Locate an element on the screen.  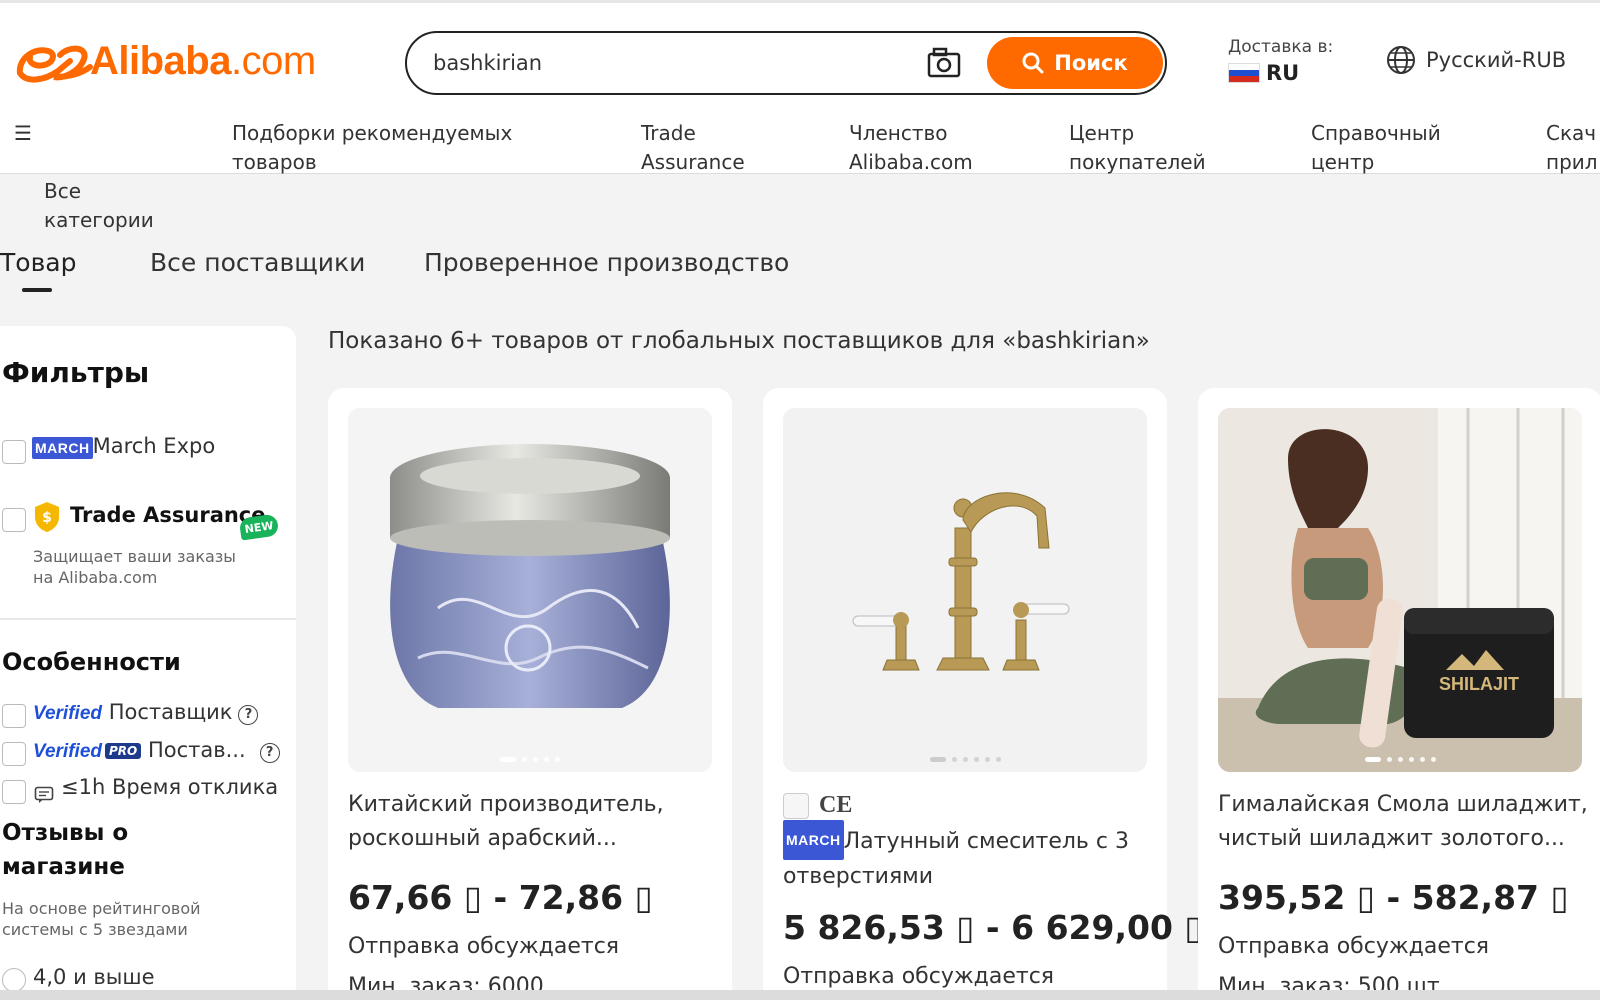
search-bar: Поиск is located at coordinates (786, 63).